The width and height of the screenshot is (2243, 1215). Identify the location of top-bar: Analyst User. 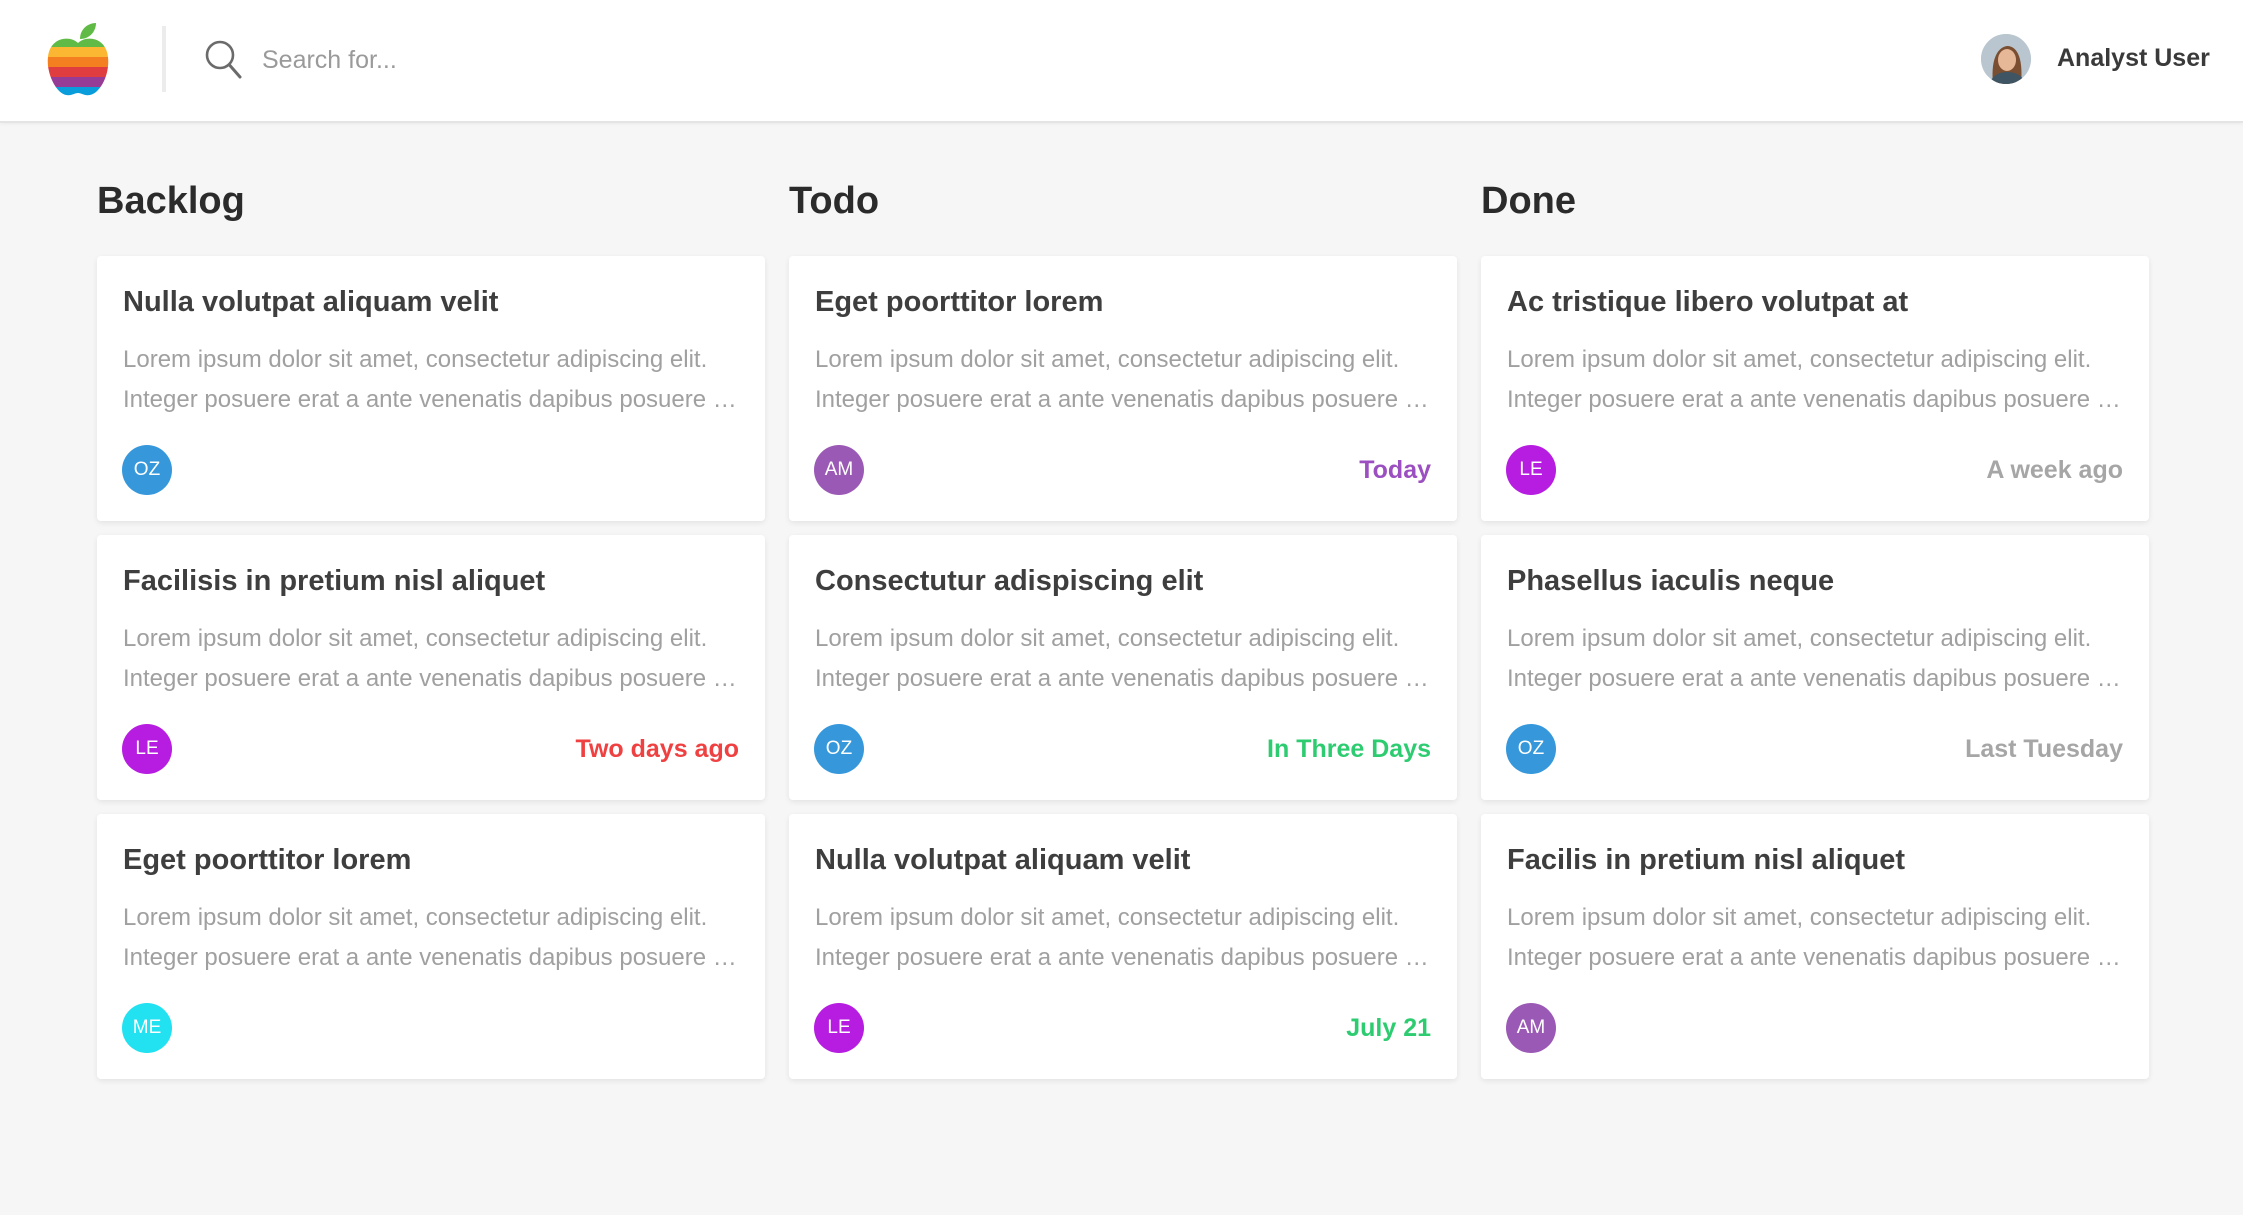
(1121, 61).